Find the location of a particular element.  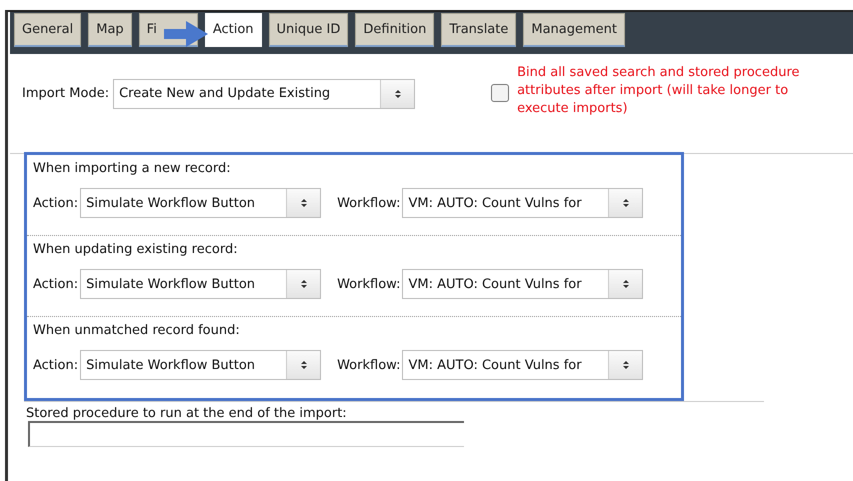

tab: Map is located at coordinates (110, 30).